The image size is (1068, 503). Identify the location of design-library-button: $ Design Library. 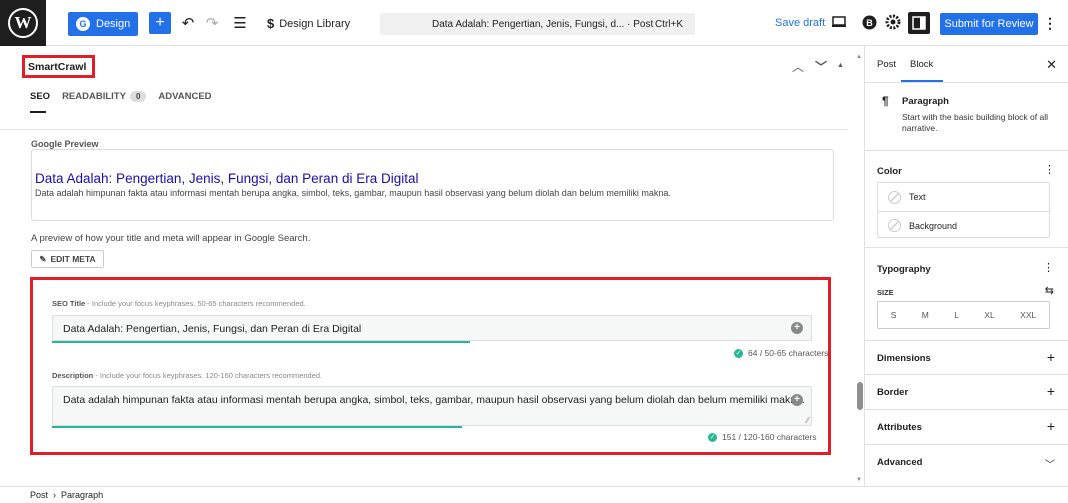
(308, 23).